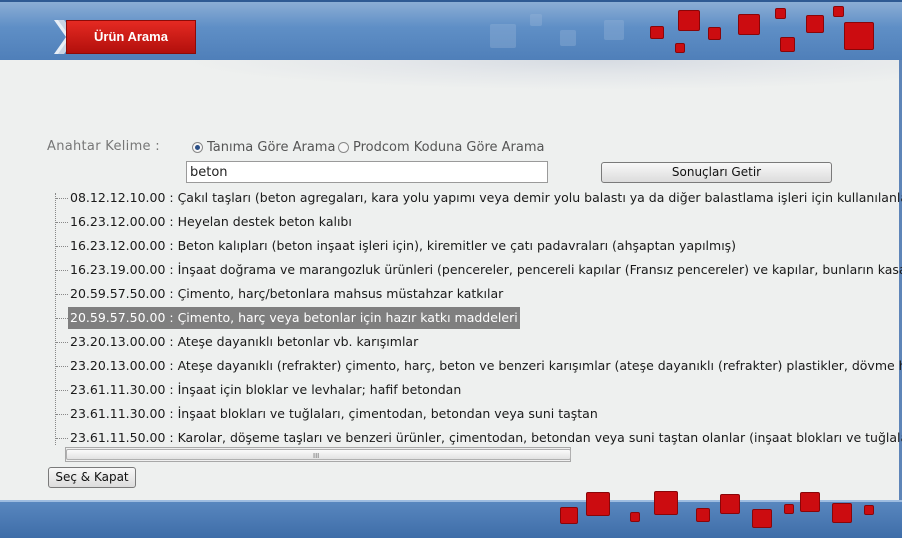 Image resolution: width=902 pixels, height=538 pixels. I want to click on radio-search-by-prodcom: Prodcom Koduna Göre Arama, so click(441, 147).